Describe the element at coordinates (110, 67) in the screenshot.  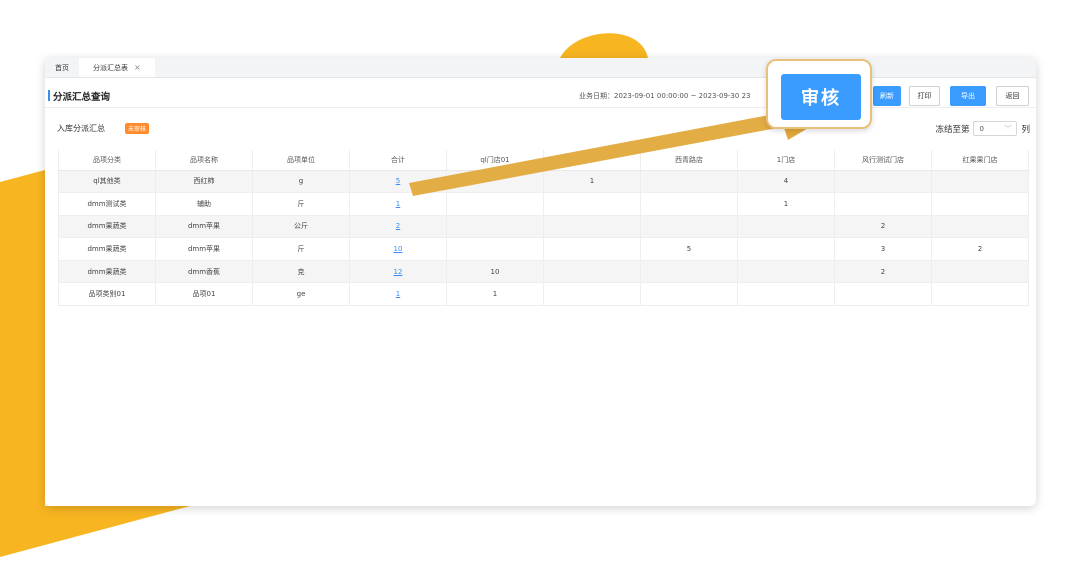
I see `tab-dispatch-summary-label: 分派汇总表` at that location.